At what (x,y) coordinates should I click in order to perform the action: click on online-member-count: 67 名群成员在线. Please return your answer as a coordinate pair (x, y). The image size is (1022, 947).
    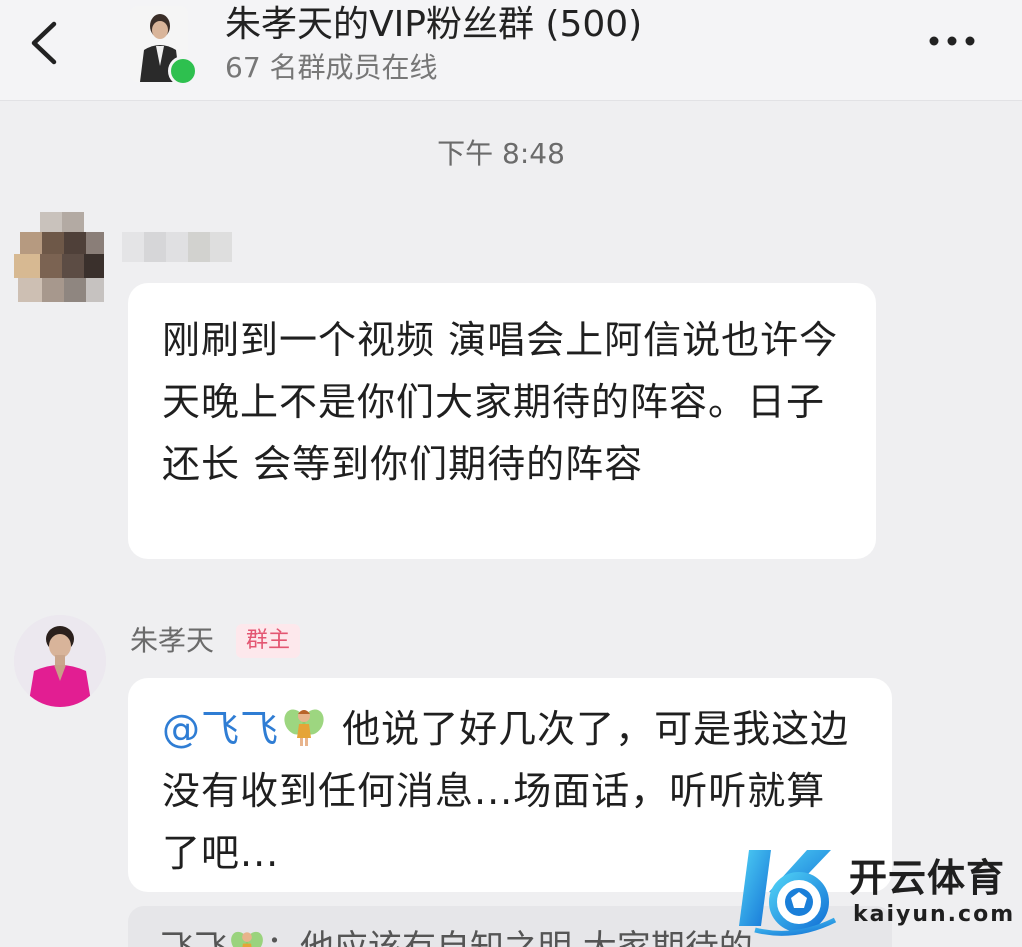
    Looking at the image, I should click on (331, 67).